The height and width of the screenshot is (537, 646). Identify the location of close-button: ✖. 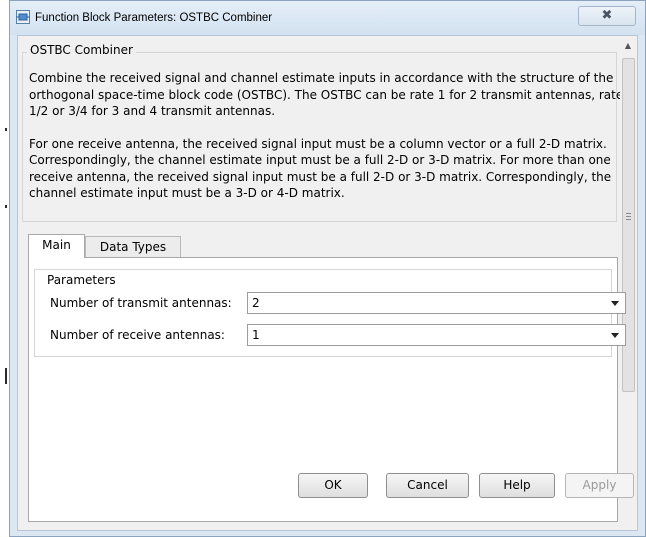
(607, 16).